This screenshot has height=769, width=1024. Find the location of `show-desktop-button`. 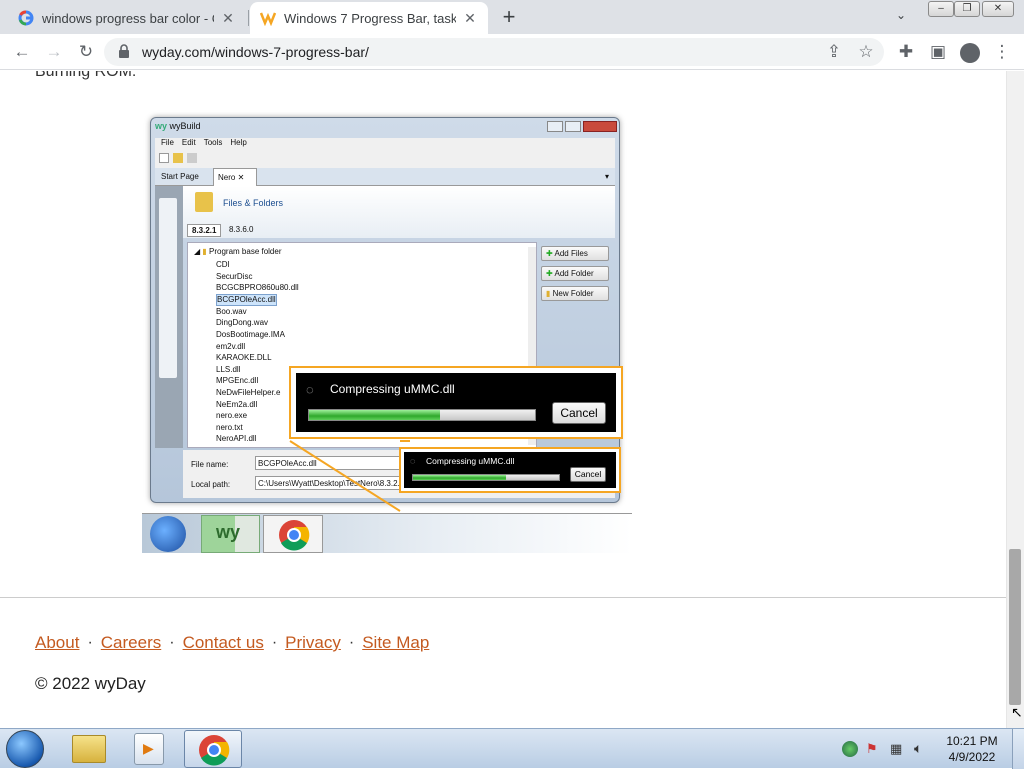

show-desktop-button is located at coordinates (1018, 749).